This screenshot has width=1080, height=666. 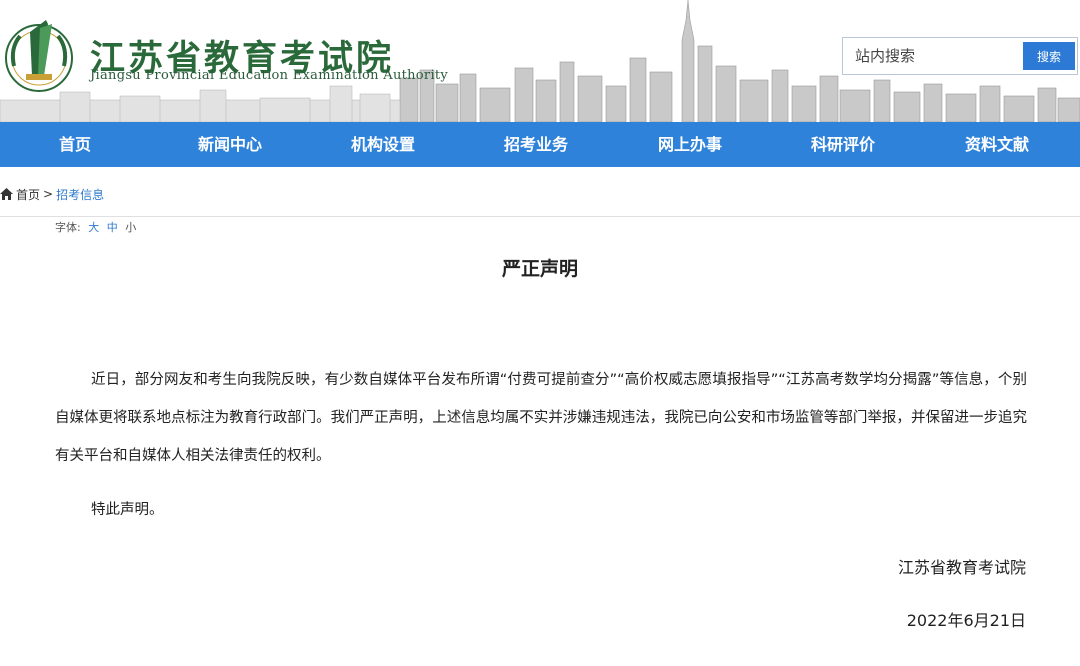 I want to click on font-size-large: 大, so click(x=93, y=227).